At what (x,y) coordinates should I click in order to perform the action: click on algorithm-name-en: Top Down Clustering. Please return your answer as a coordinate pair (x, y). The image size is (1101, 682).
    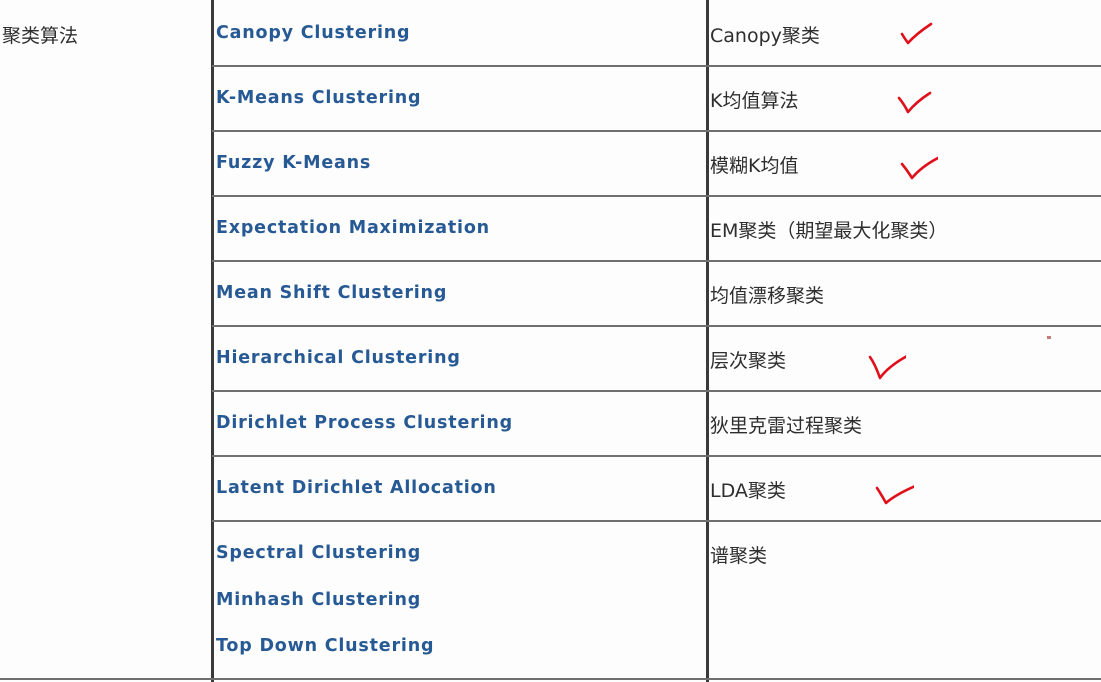
    Looking at the image, I should click on (325, 646).